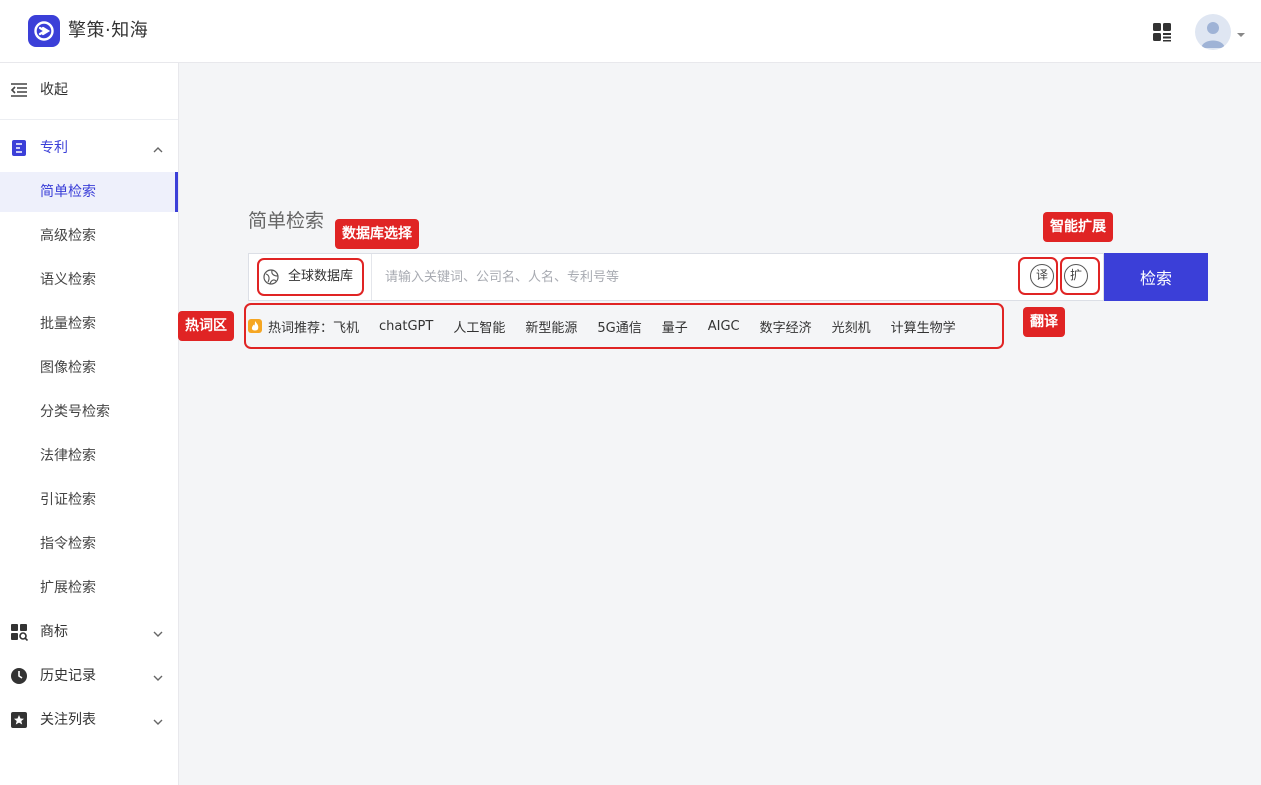 This screenshot has width=1261, height=785. I want to click on star-folder-icon, so click(19, 720).